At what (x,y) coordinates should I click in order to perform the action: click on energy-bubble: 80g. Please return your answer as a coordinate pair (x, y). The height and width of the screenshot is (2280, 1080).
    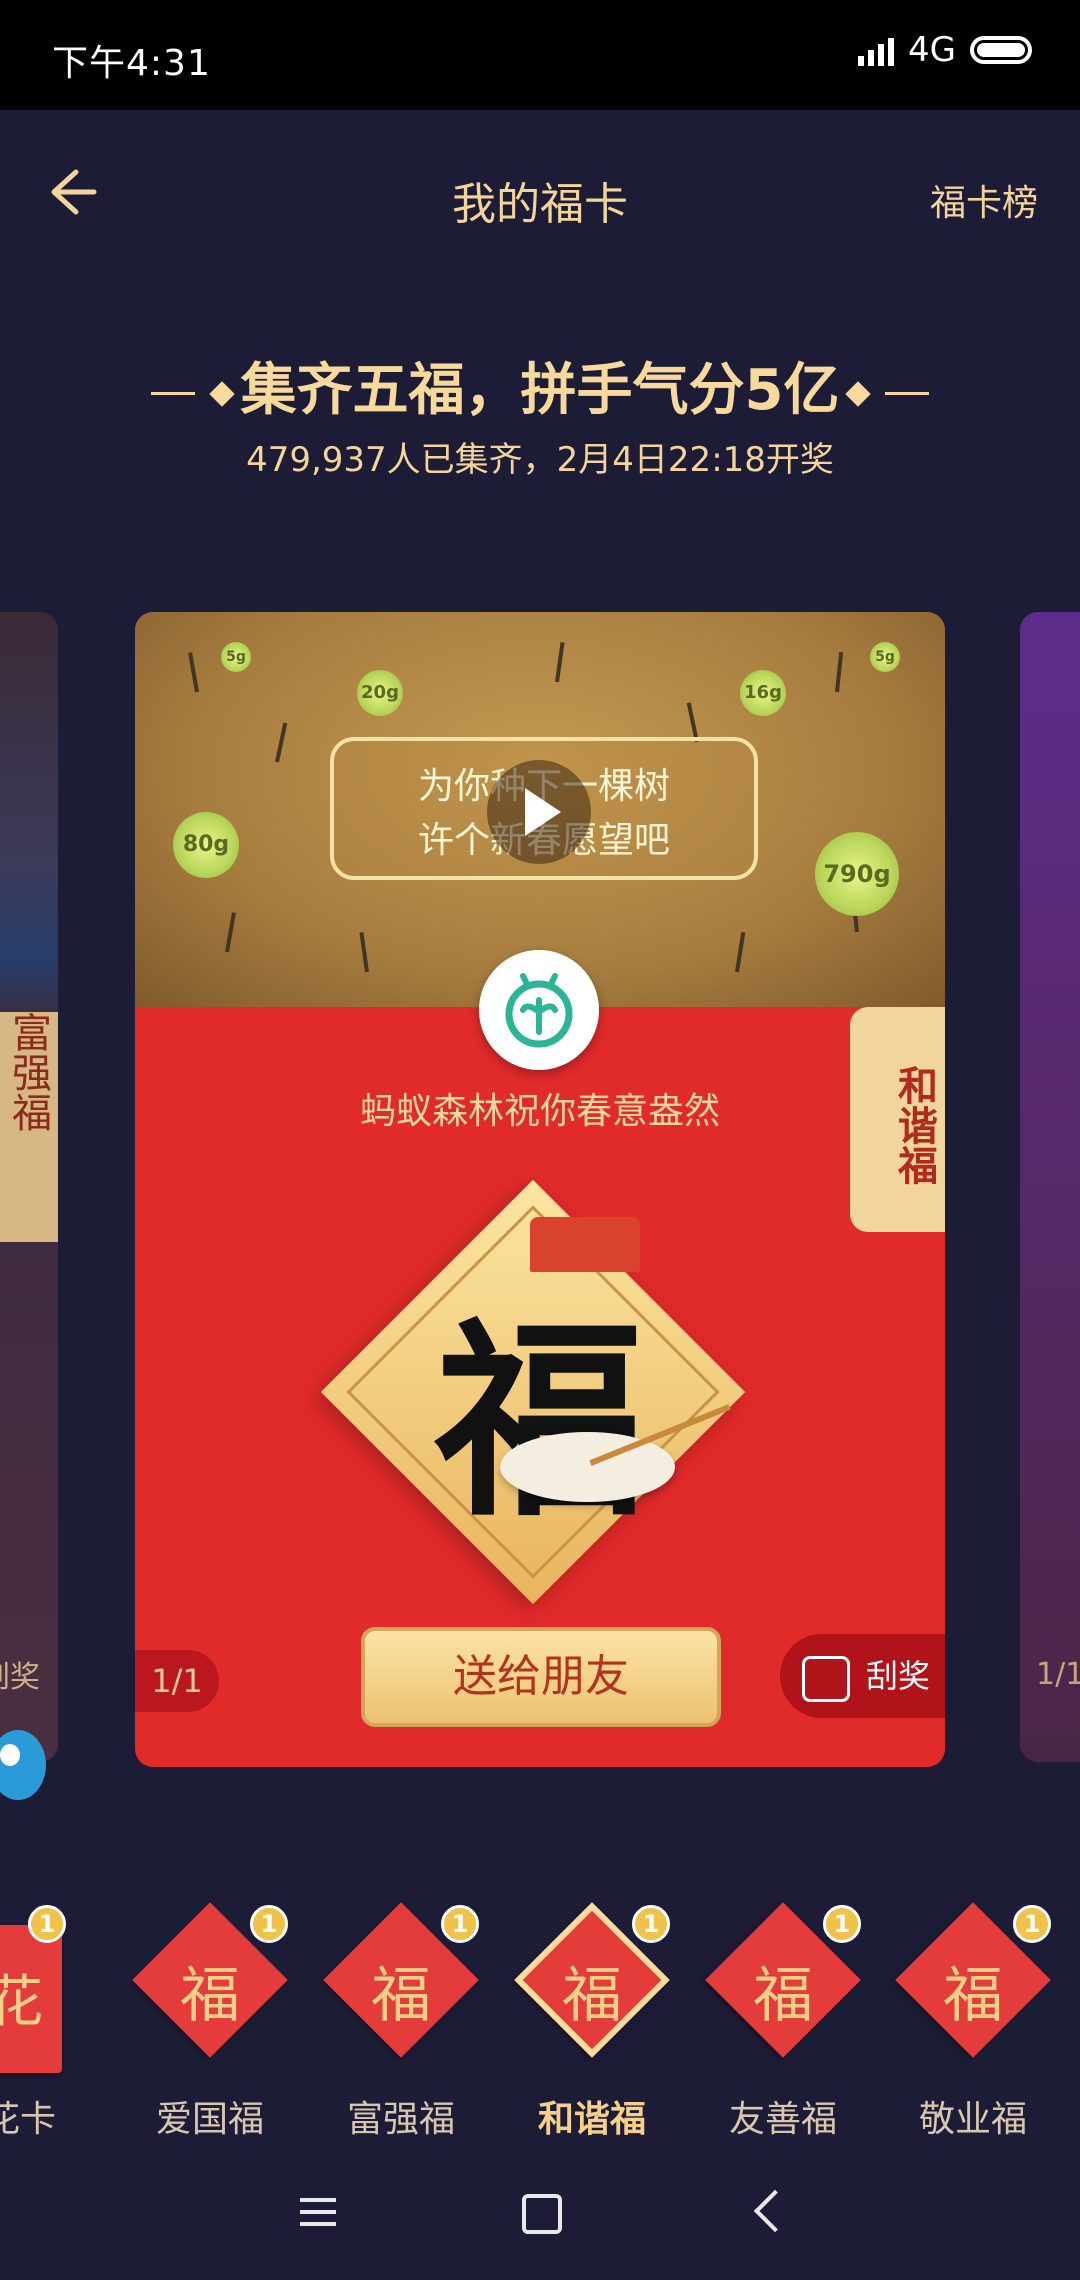
    Looking at the image, I should click on (206, 845).